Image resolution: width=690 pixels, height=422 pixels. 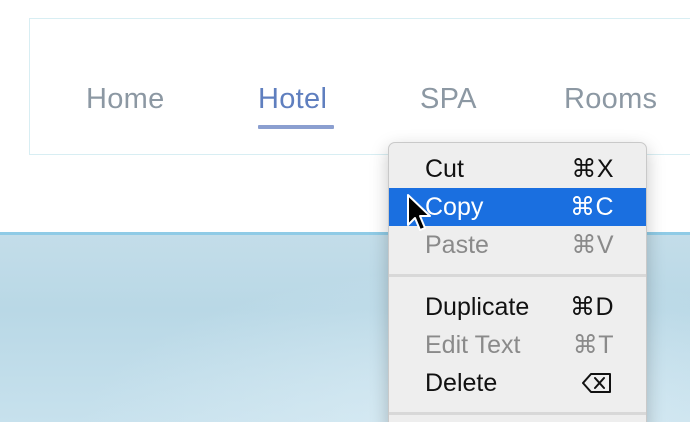 What do you see at coordinates (592, 245) in the screenshot?
I see `menu-item-shortcut: ⌘V` at bounding box center [592, 245].